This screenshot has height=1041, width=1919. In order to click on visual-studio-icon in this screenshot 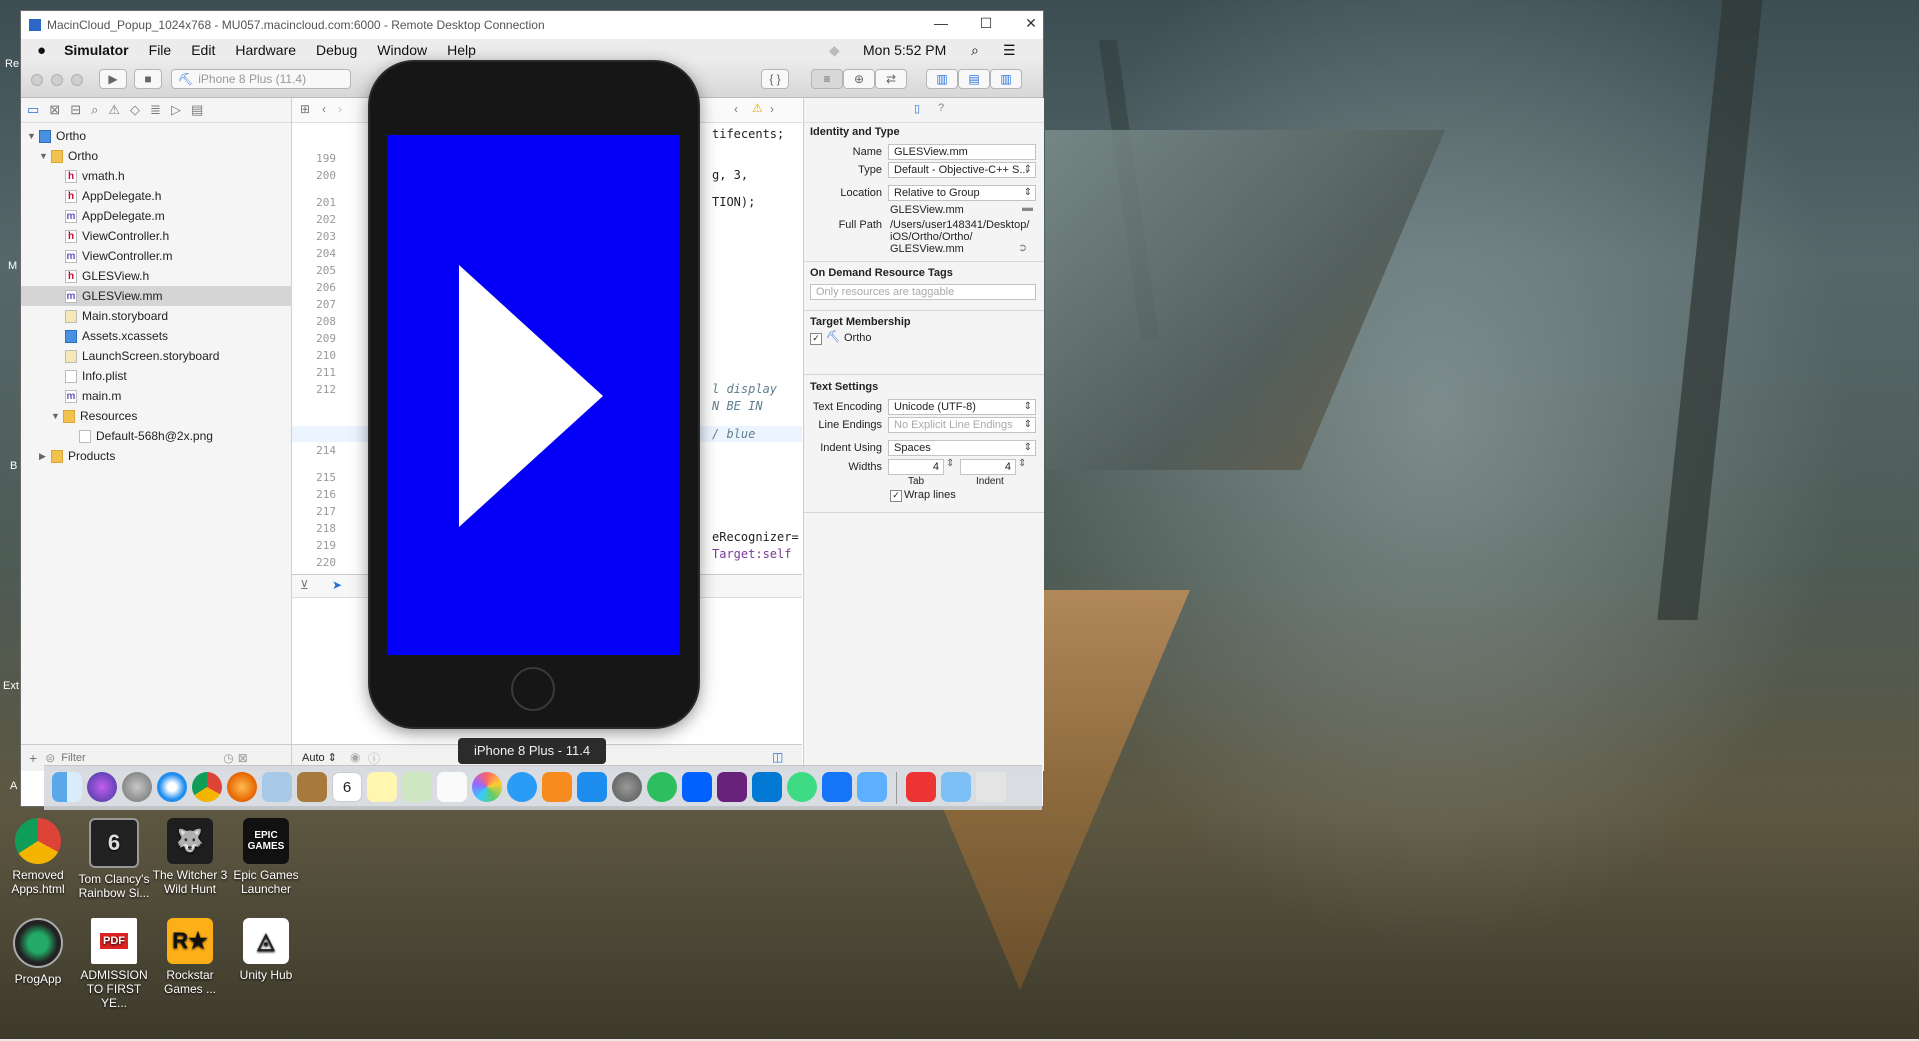, I will do `click(732, 787)`.